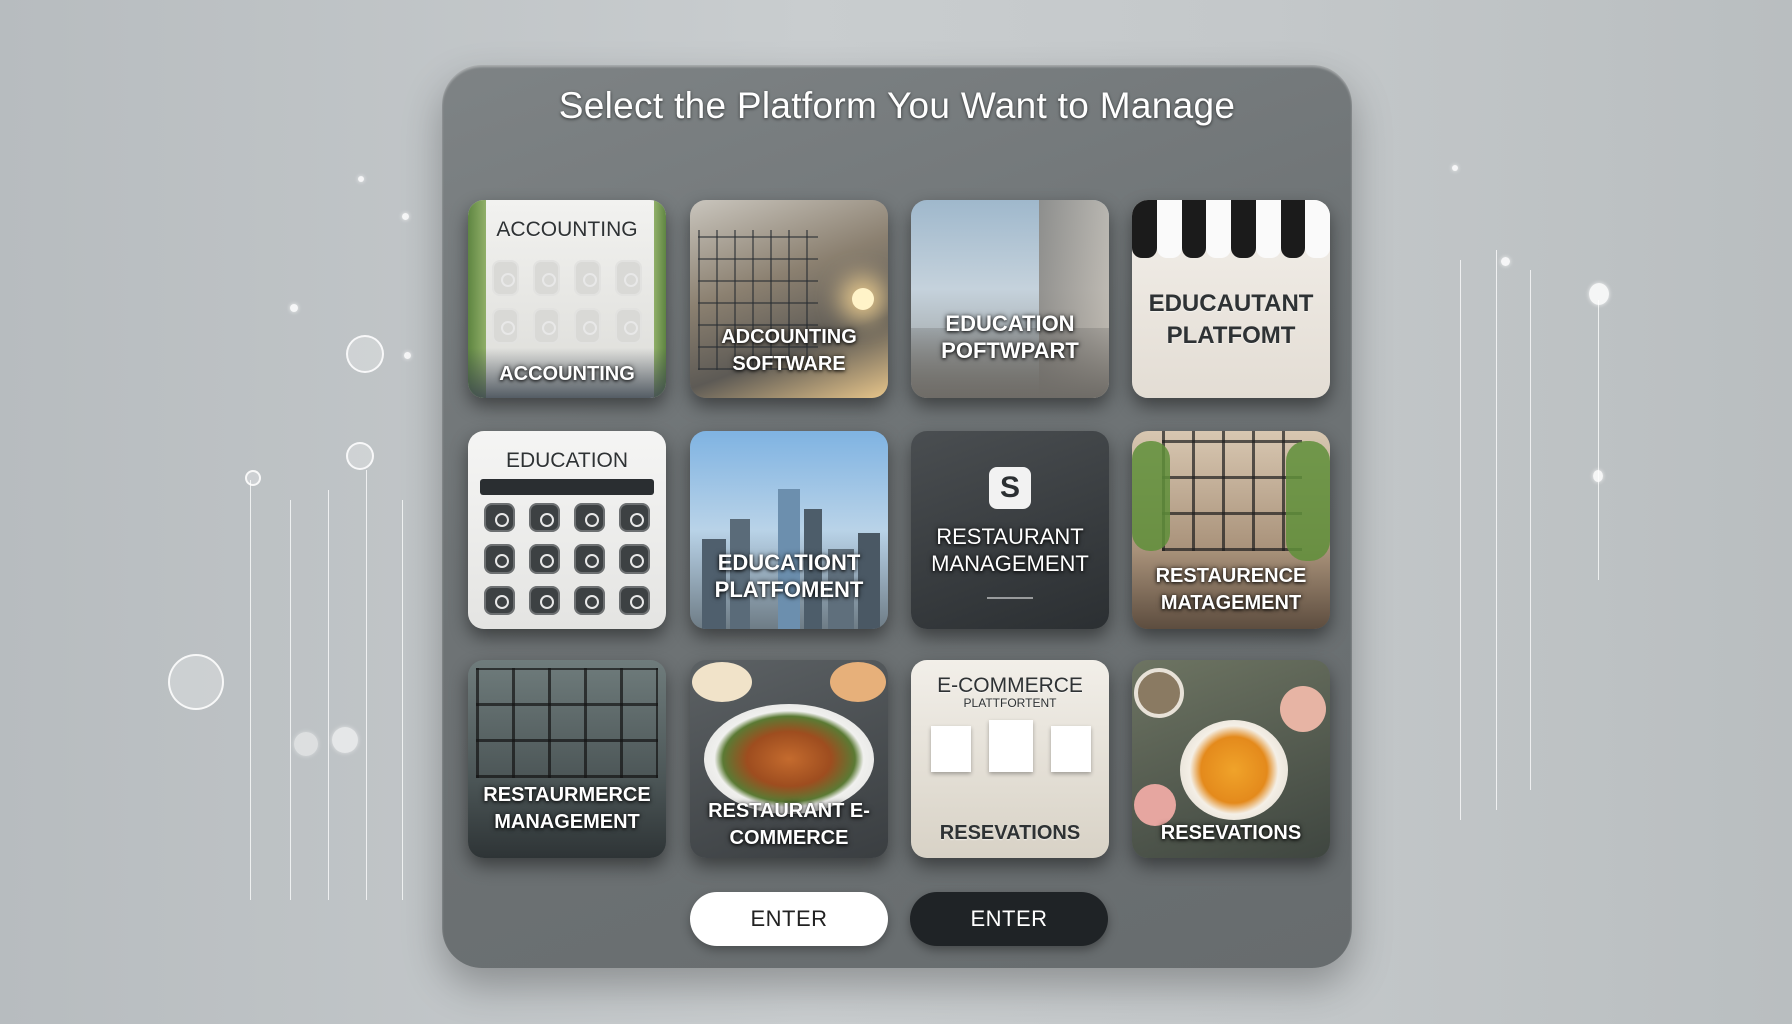  Describe the element at coordinates (1231, 589) in the screenshot. I see `tile-restaurence-matagement-label: Restaurence Matagement` at that location.